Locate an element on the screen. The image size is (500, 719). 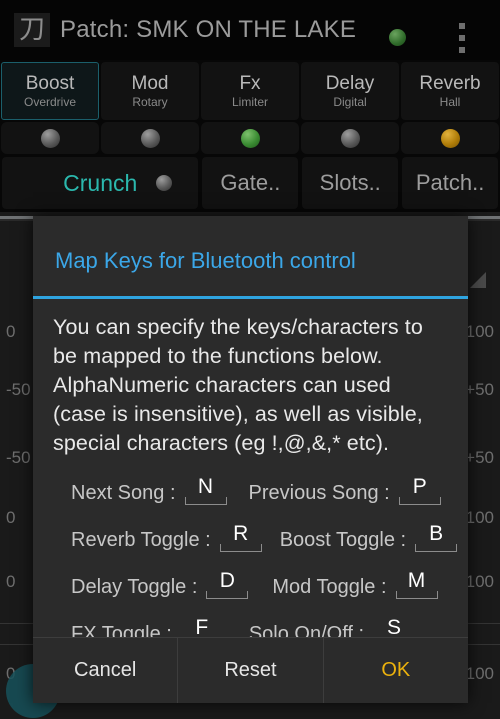
dialog-title: Map Keys for Bluetooth control is located at coordinates (205, 260).